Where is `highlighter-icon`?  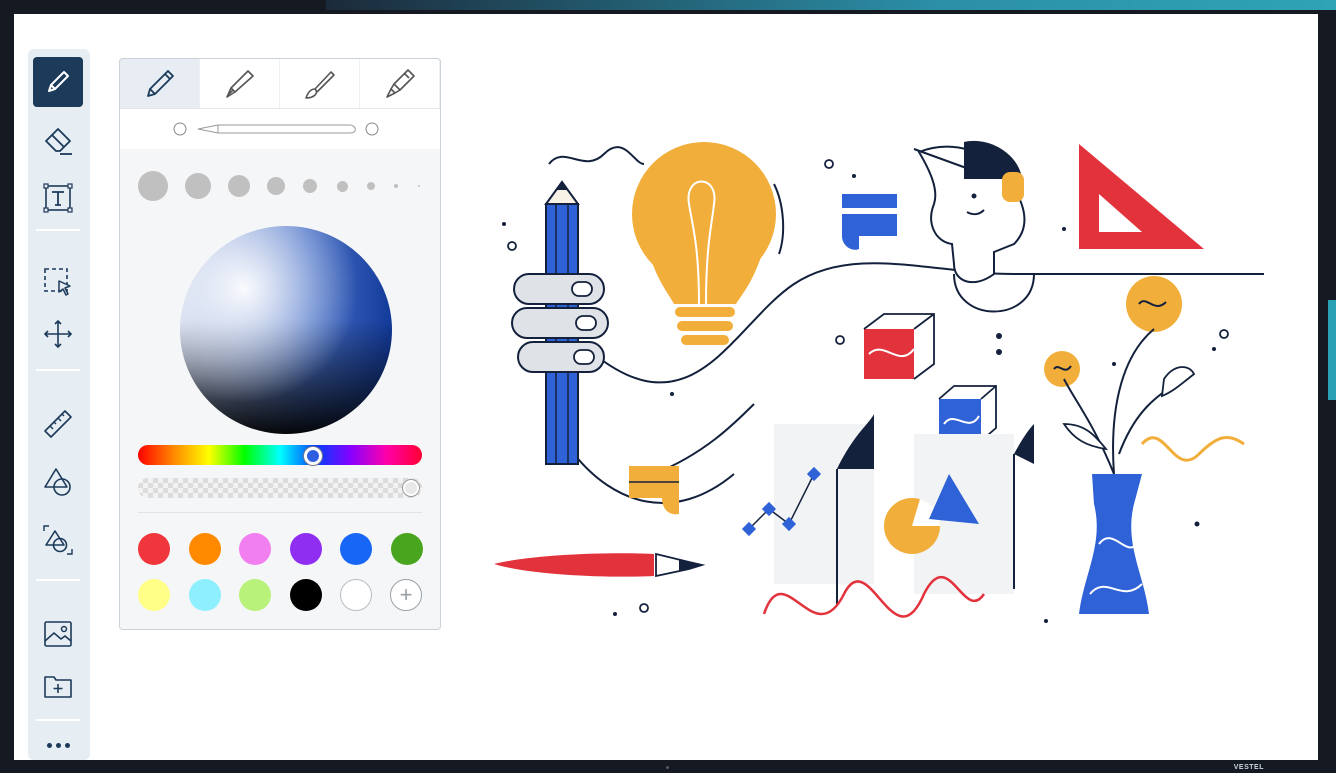
highlighter-icon is located at coordinates (400, 83).